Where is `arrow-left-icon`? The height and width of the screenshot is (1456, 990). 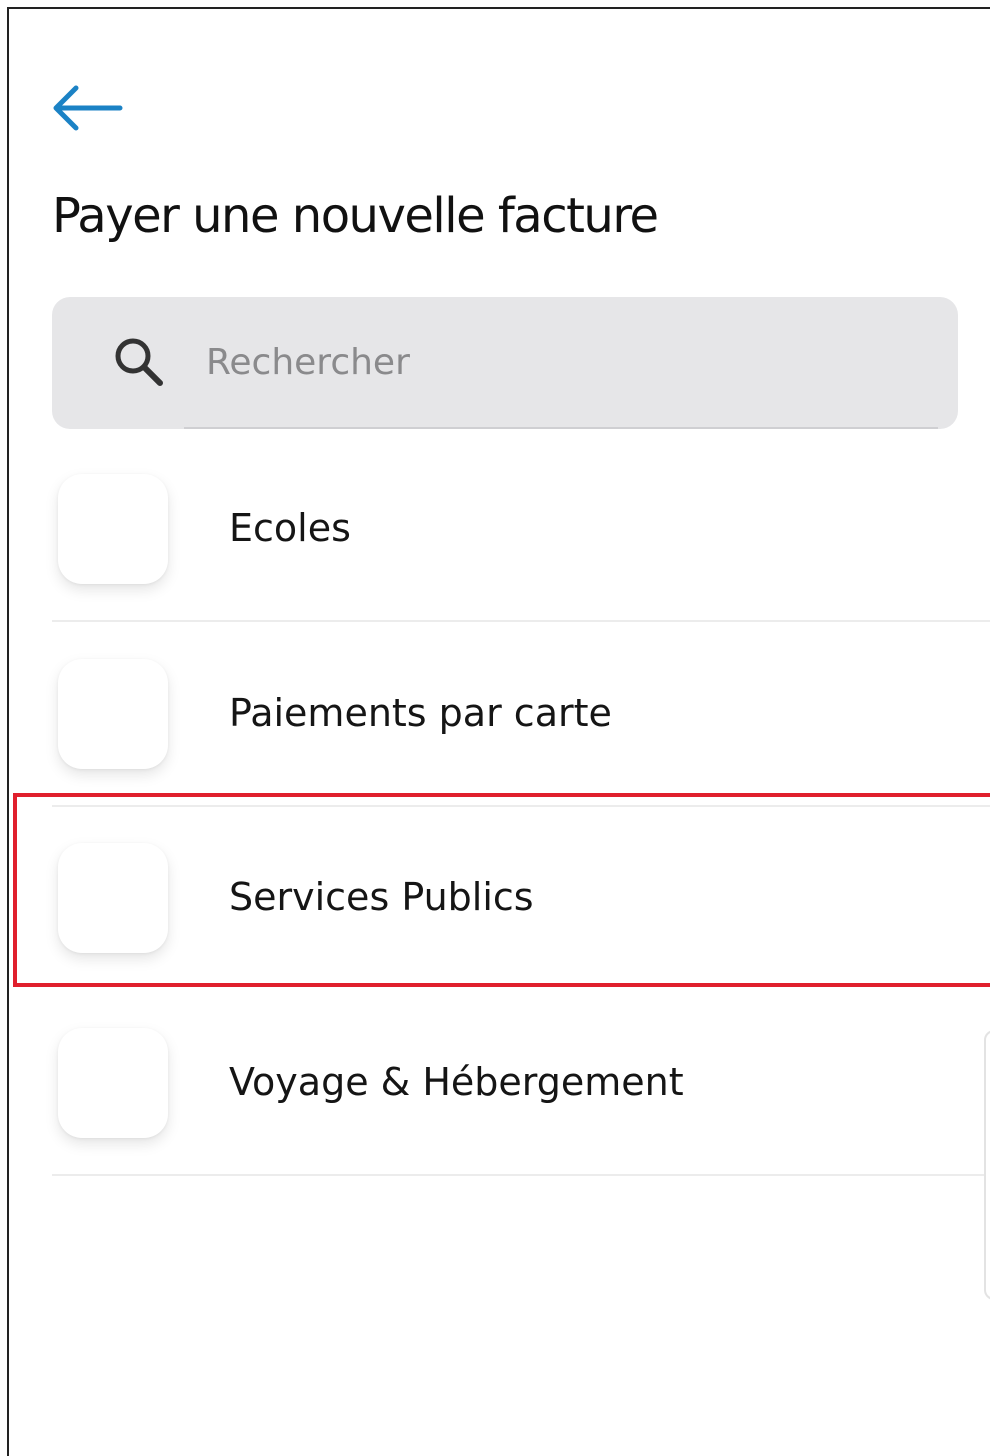 arrow-left-icon is located at coordinates (88, 108).